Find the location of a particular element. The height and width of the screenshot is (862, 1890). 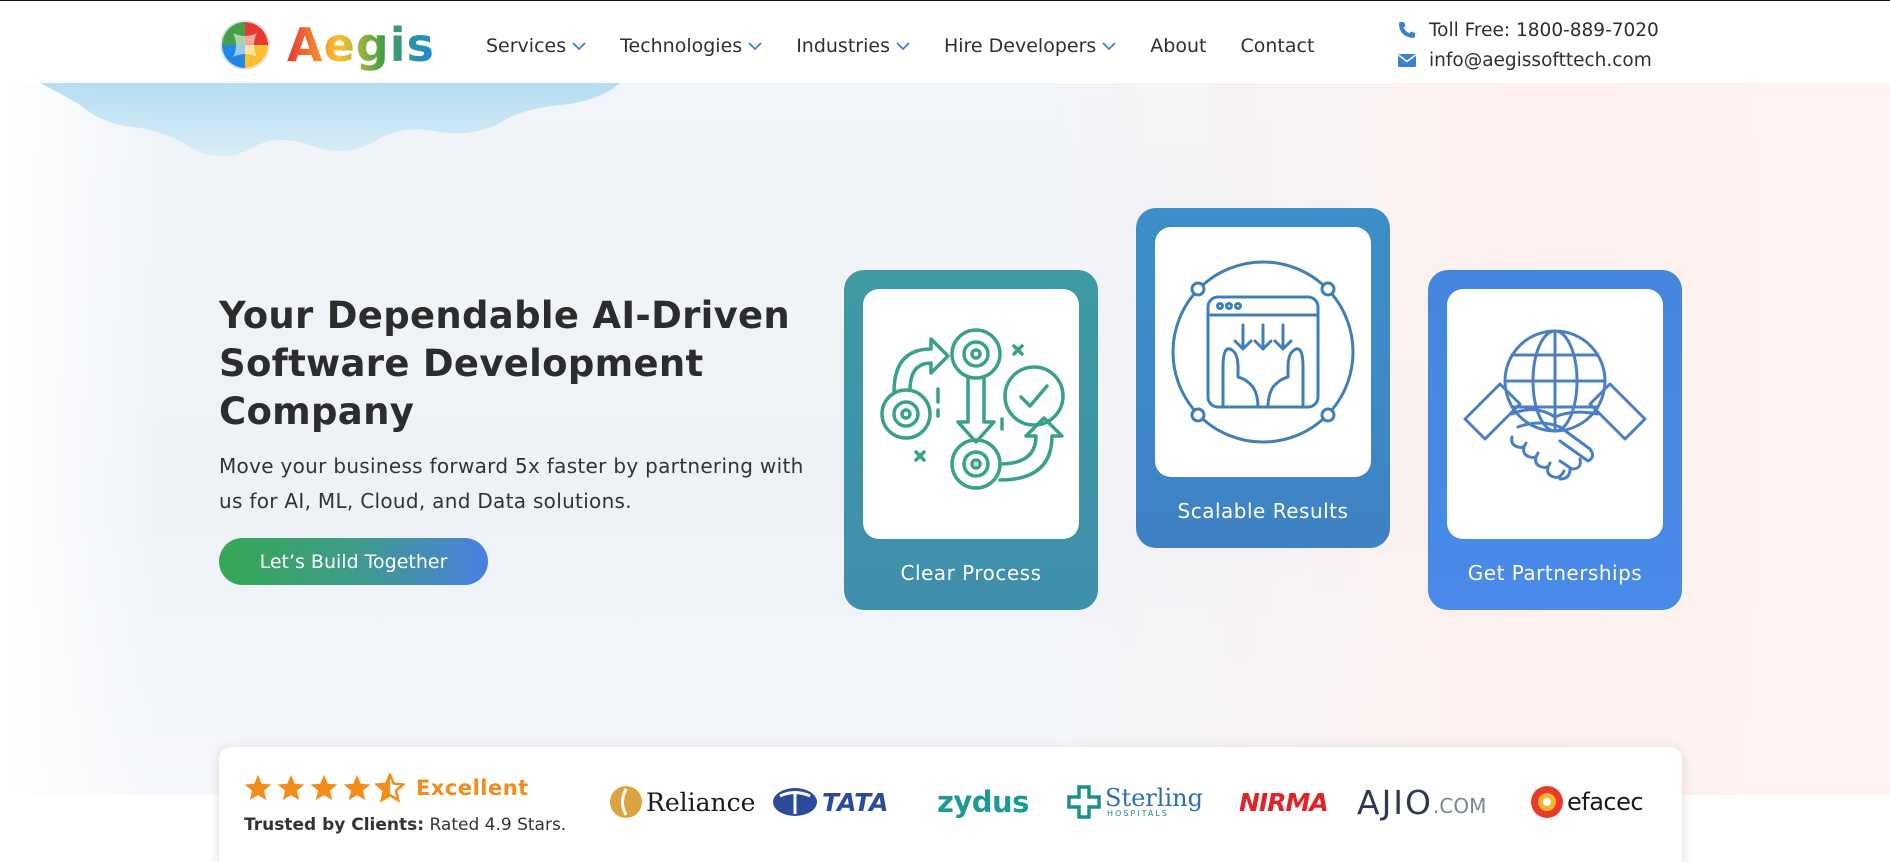

phone-text: Toll Free: 1800-889-7020 is located at coordinates (1544, 30).